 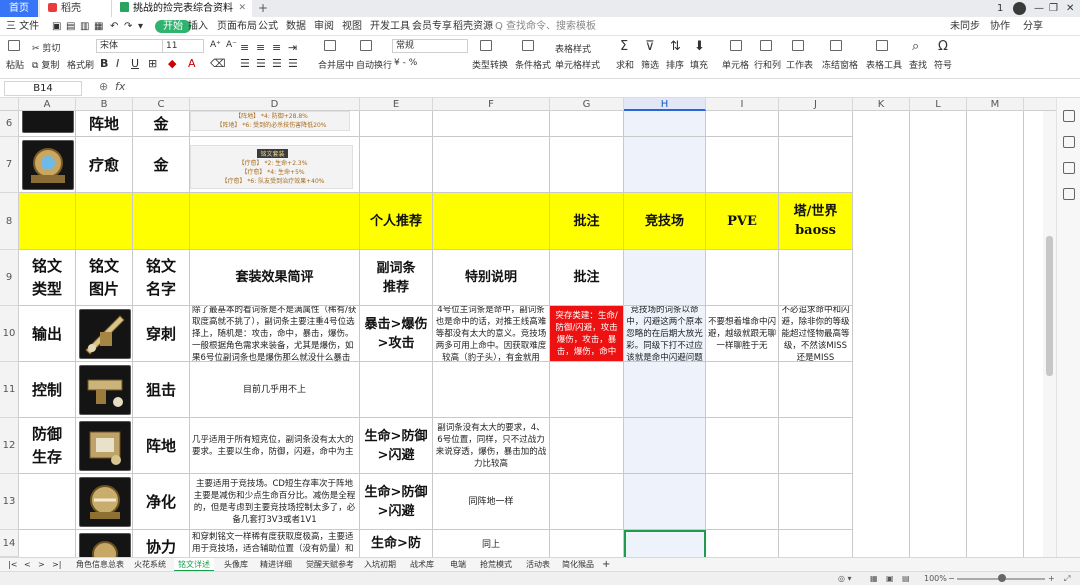 What do you see at coordinates (47, 502) in the screenshot?
I see `cell-a13` at bounding box center [47, 502].